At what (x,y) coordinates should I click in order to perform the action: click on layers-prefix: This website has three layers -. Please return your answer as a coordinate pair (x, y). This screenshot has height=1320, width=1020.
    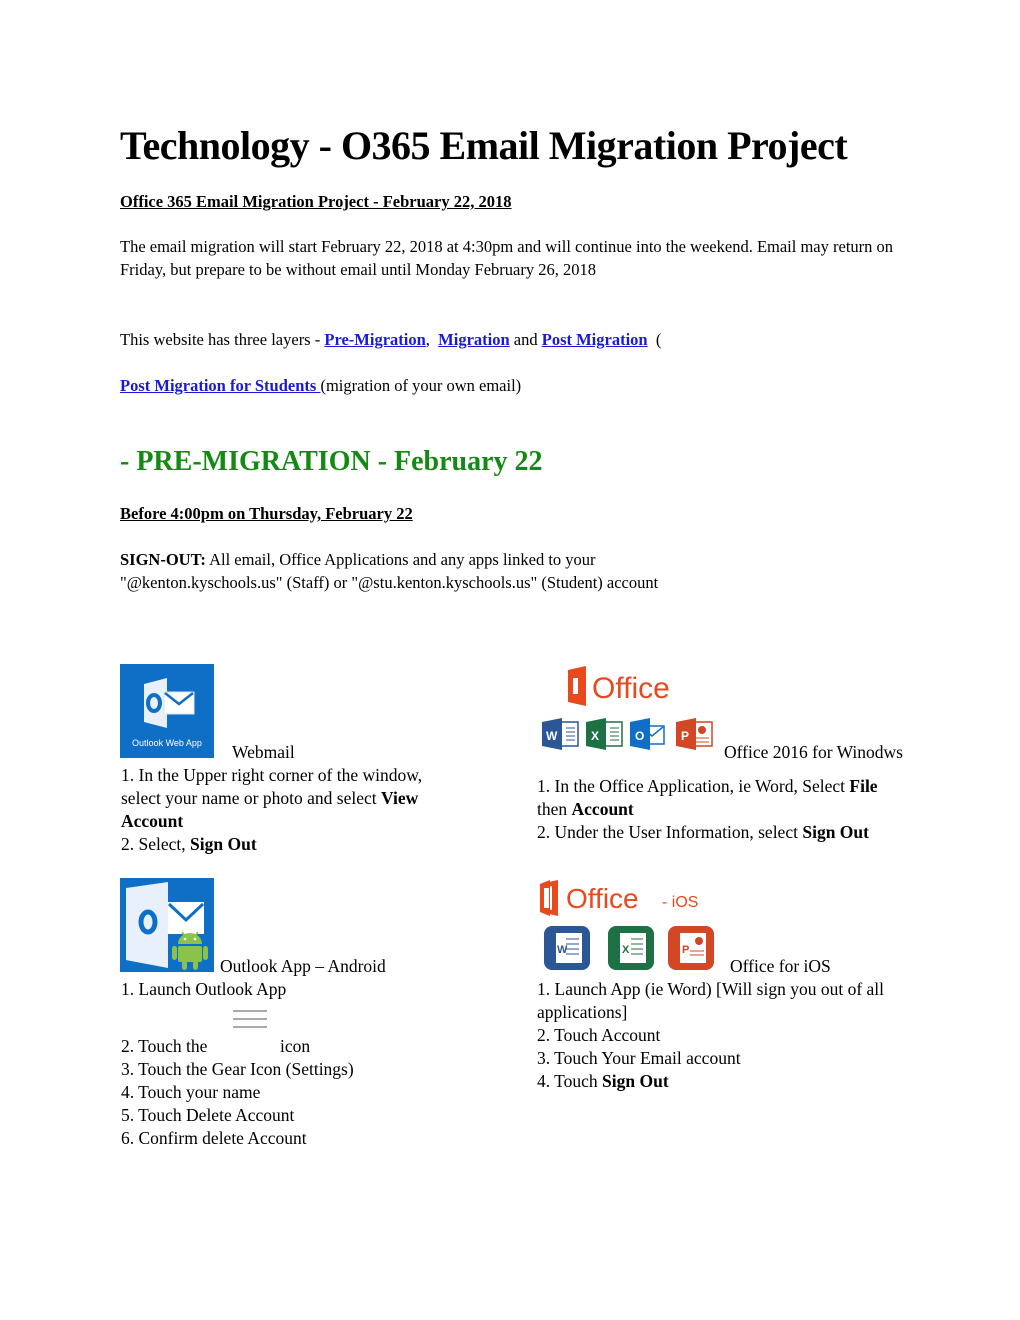
    Looking at the image, I should click on (222, 339).